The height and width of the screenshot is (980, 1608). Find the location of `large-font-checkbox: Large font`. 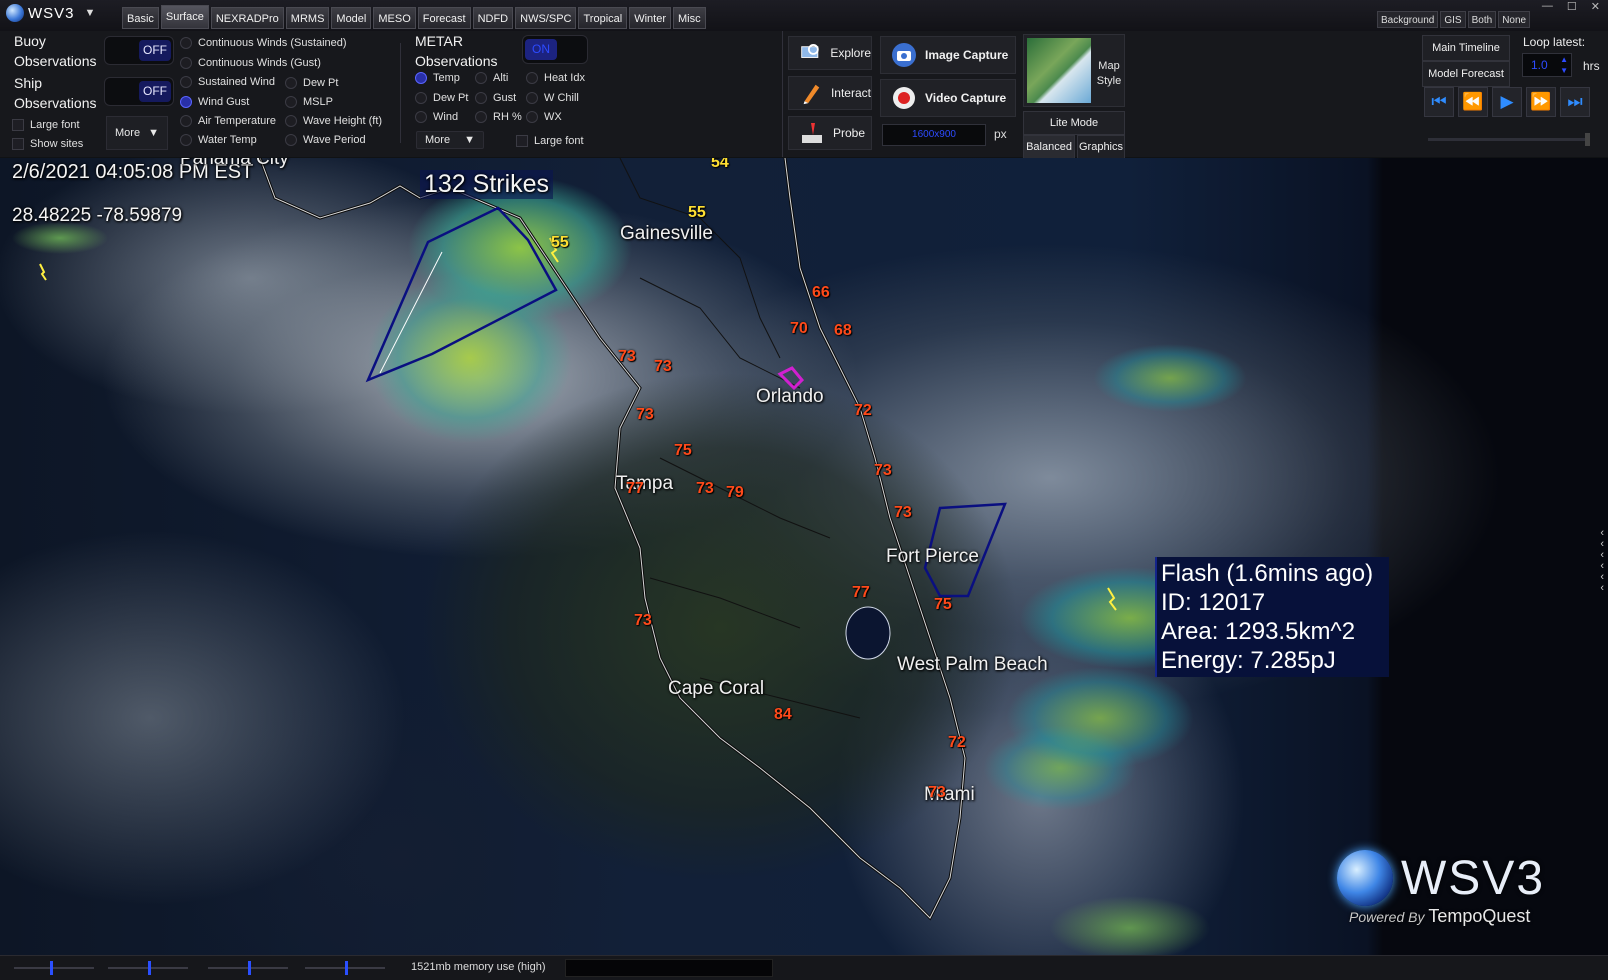

large-font-checkbox: Large font is located at coordinates (46, 125).